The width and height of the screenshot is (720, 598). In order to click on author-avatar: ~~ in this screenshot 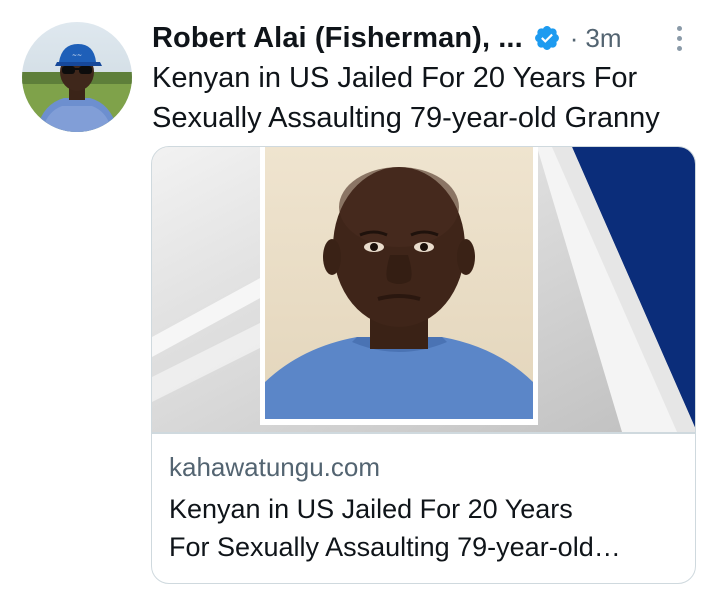, I will do `click(77, 77)`.